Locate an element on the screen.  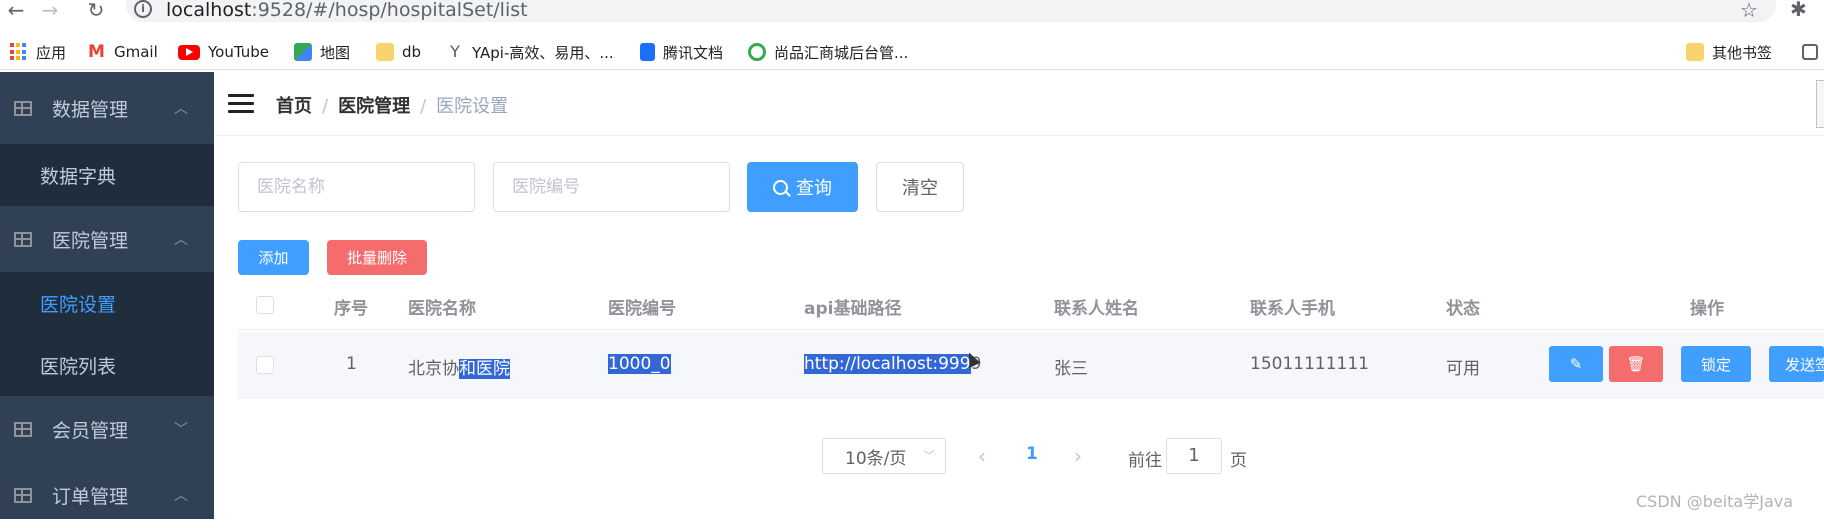
breadcrumb: 首页 / 医院管理 / 医院设置 is located at coordinates (392, 106).